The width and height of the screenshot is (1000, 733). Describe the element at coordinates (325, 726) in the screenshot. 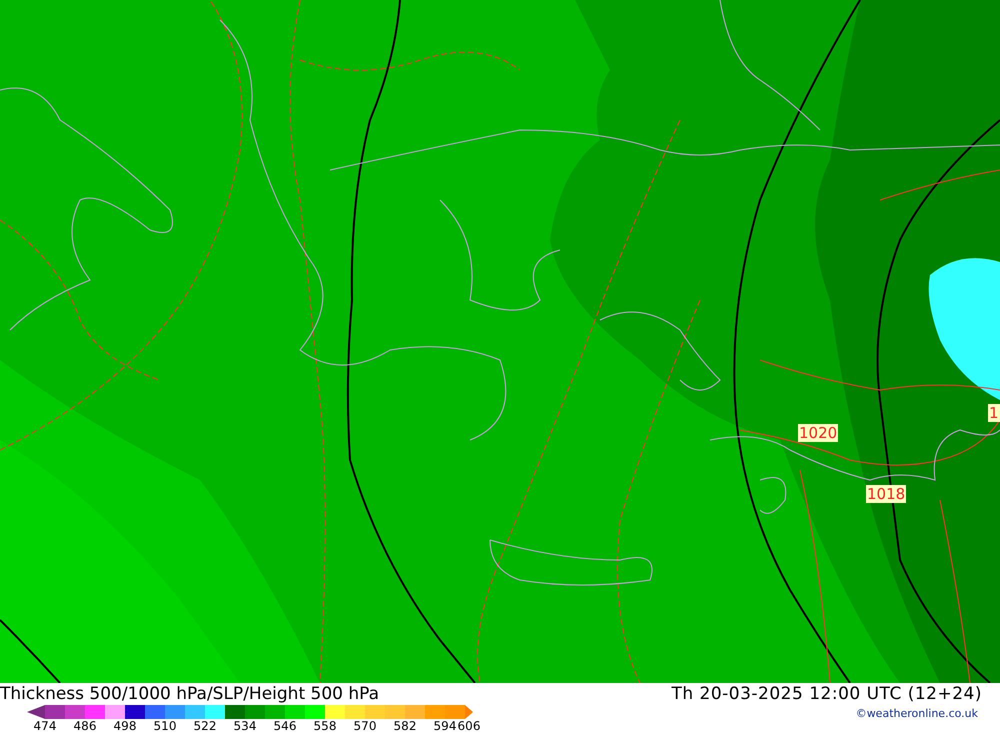

I see `legend-tick-label: 558` at that location.